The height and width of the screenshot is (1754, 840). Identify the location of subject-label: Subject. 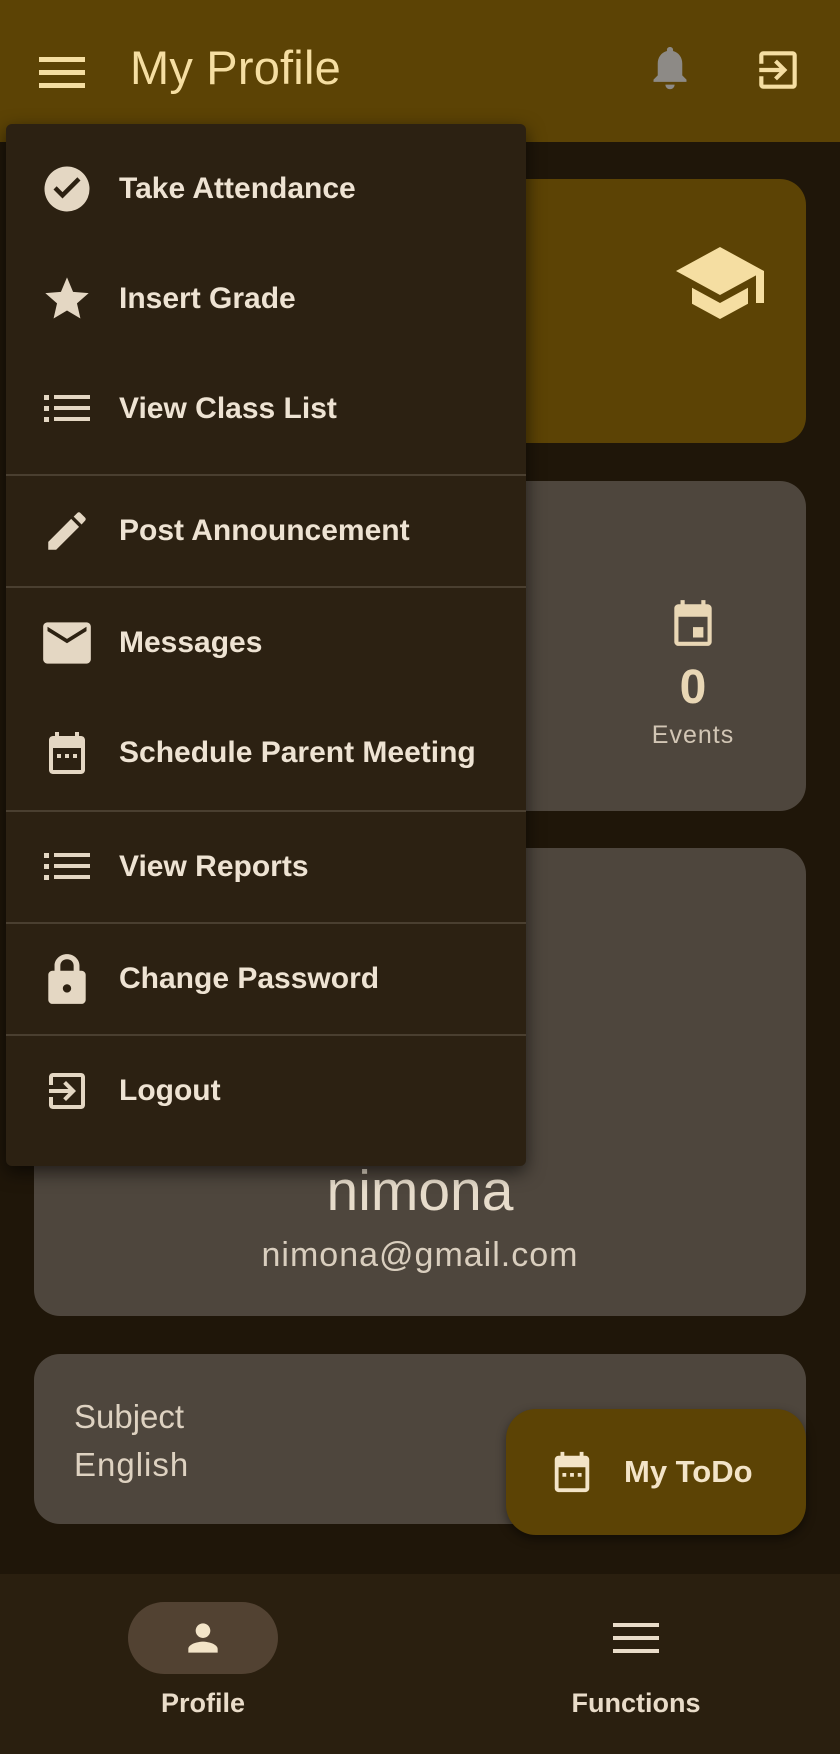
(129, 1416).